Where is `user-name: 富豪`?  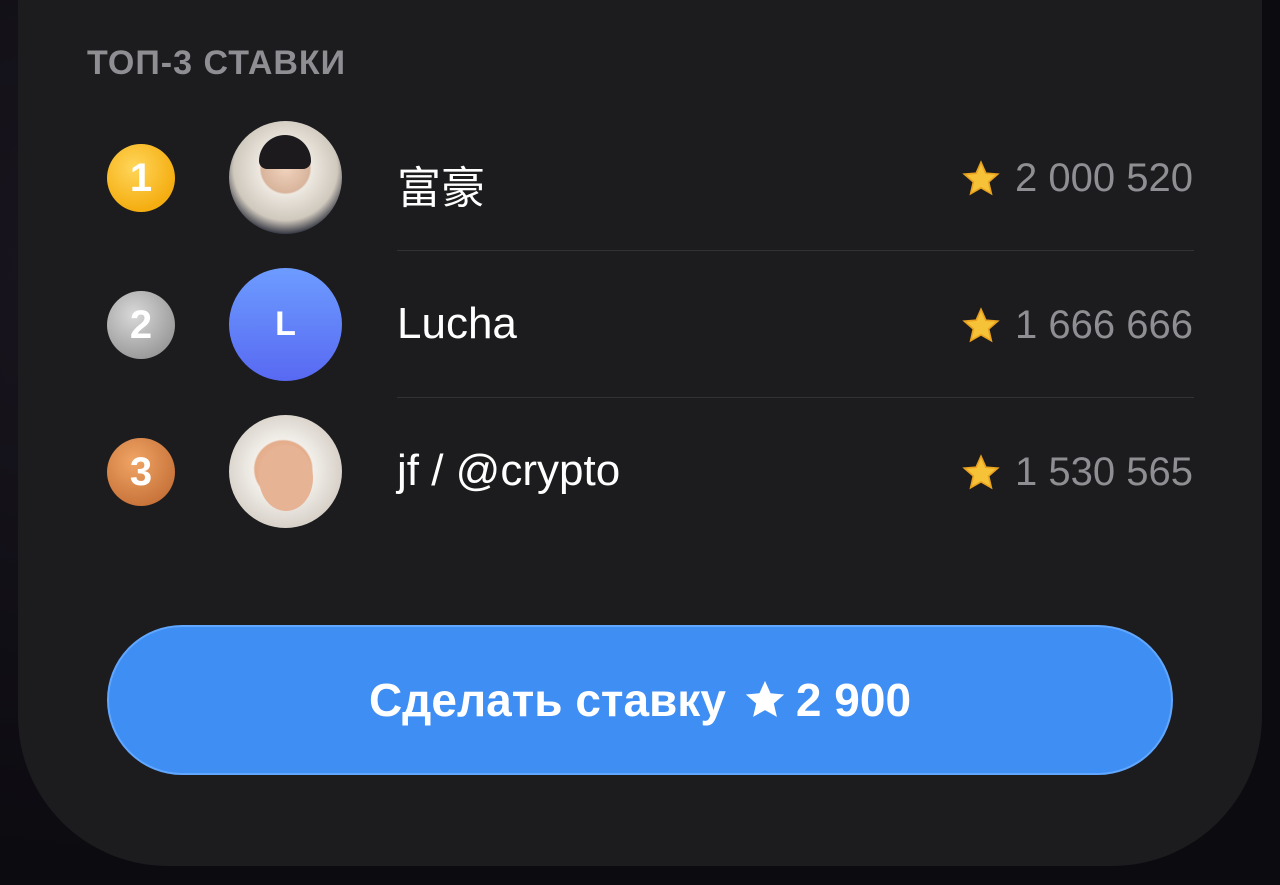 user-name: 富豪 is located at coordinates (441, 188).